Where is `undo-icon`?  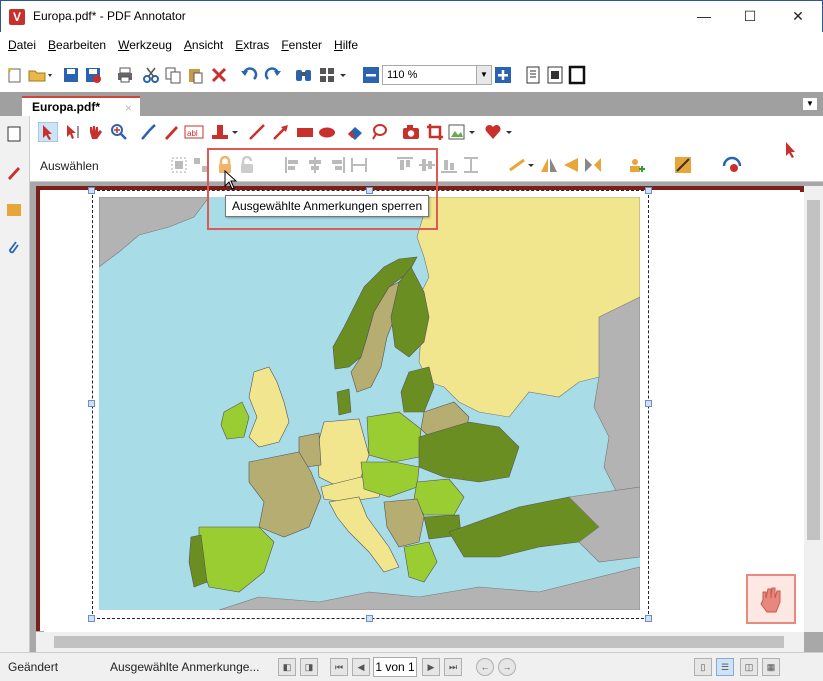
undo-icon is located at coordinates (249, 75).